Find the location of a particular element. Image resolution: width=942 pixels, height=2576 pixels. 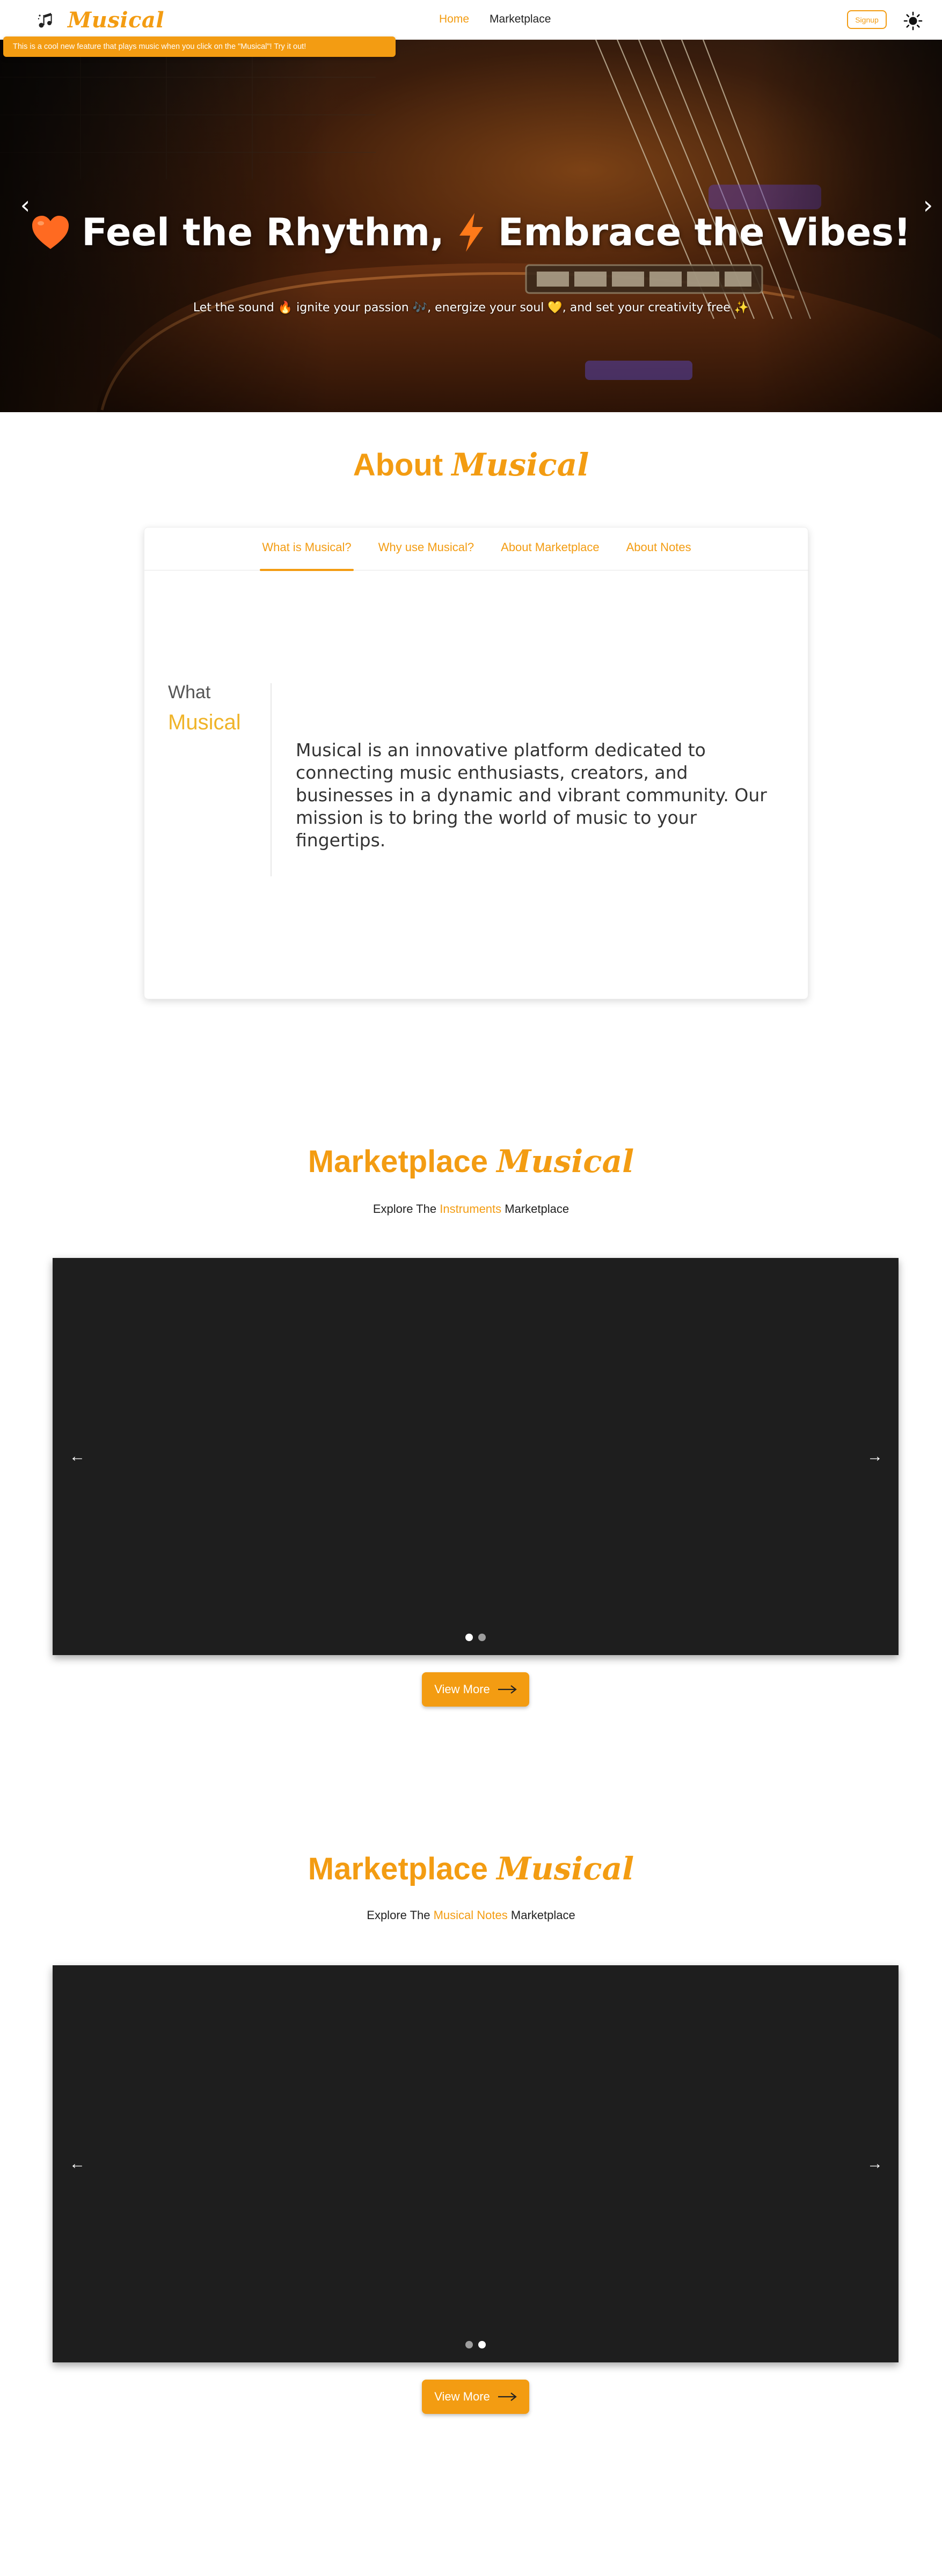

tab-why-use-musical: Why use Musical? is located at coordinates (426, 549).